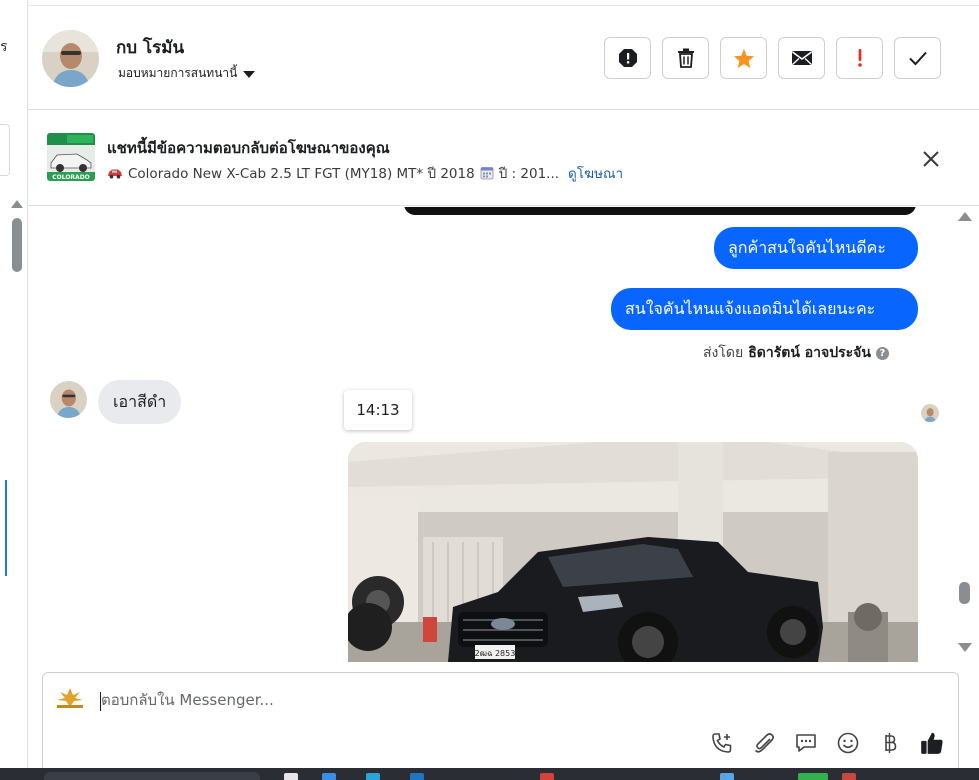 Image resolution: width=979 pixels, height=780 pixels. Describe the element at coordinates (70, 58) in the screenshot. I see `contact-avatar` at that location.